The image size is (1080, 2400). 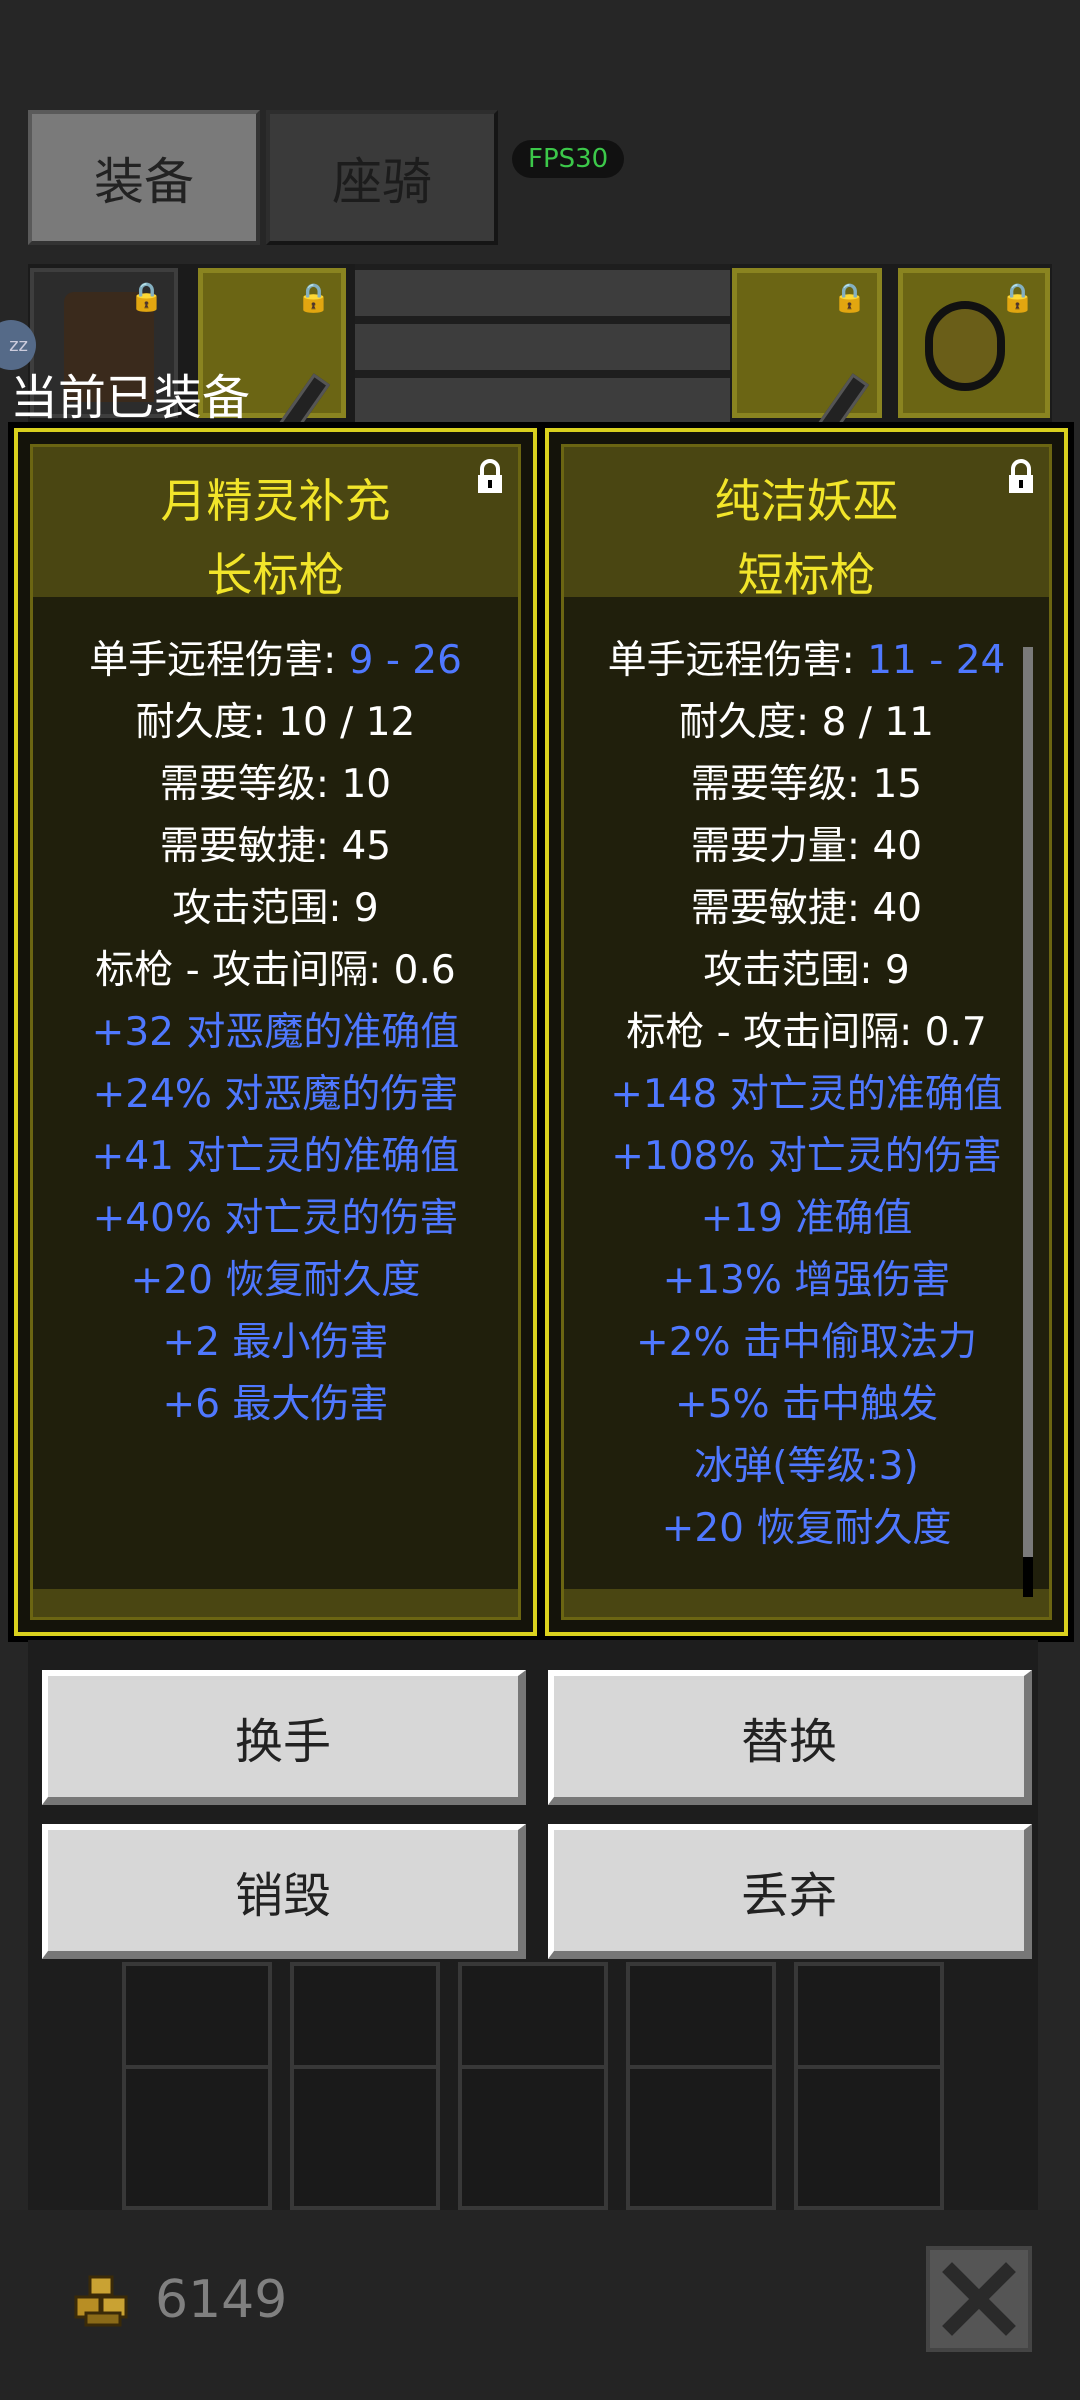 What do you see at coordinates (275, 784) in the screenshot?
I see `stat-line: 需要等级: 10` at bounding box center [275, 784].